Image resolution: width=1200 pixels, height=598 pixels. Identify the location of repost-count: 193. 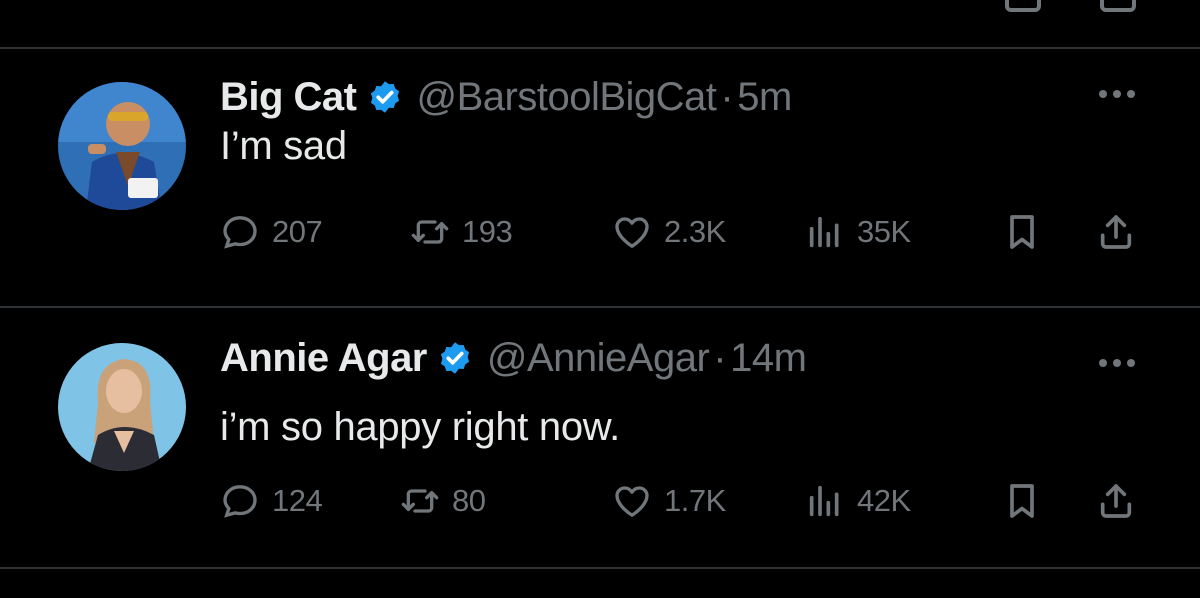
(487, 231).